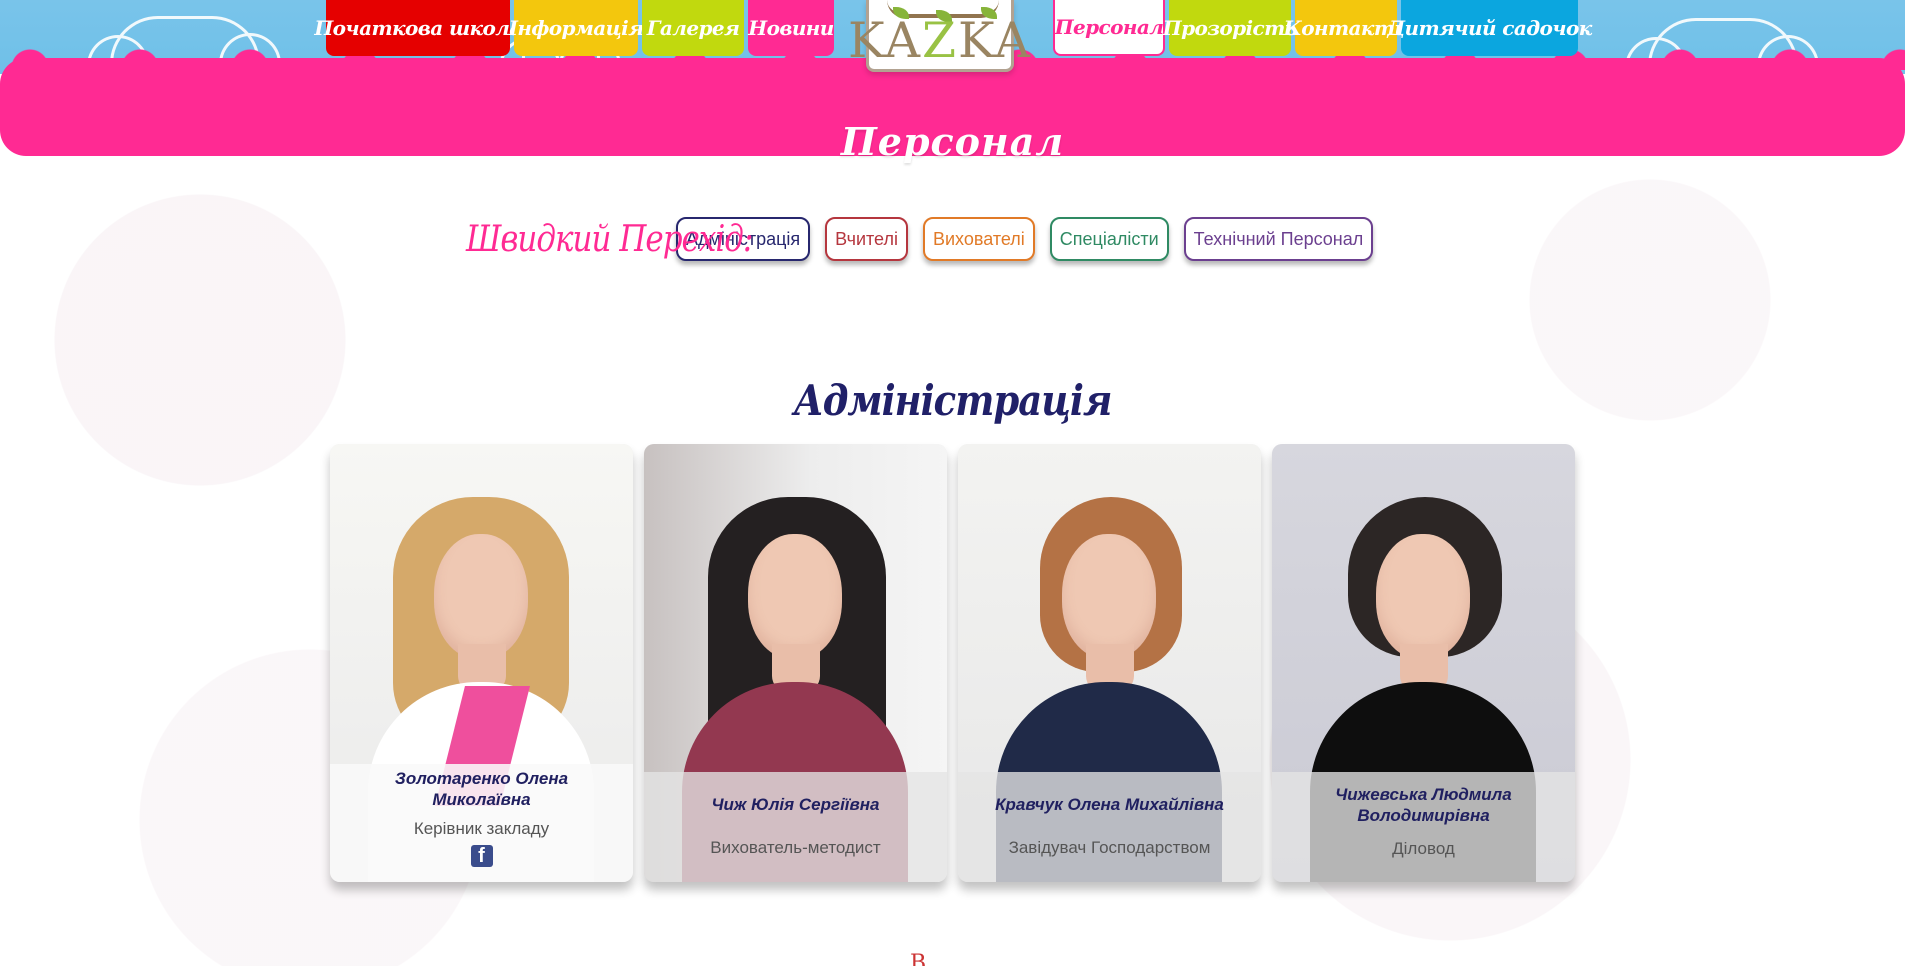  I want to click on staff-card: Чижевська Людмила Володимирівна Діловод, so click(1423, 663).